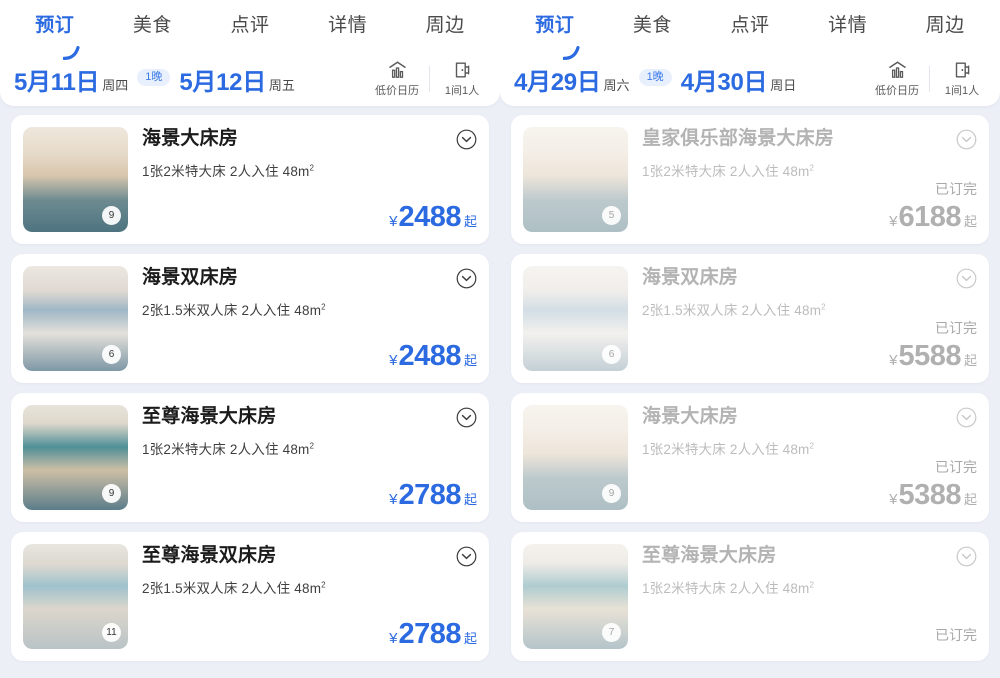 This screenshot has height=678, width=1000. I want to click on price-line: ¥5588 起, so click(809, 356).